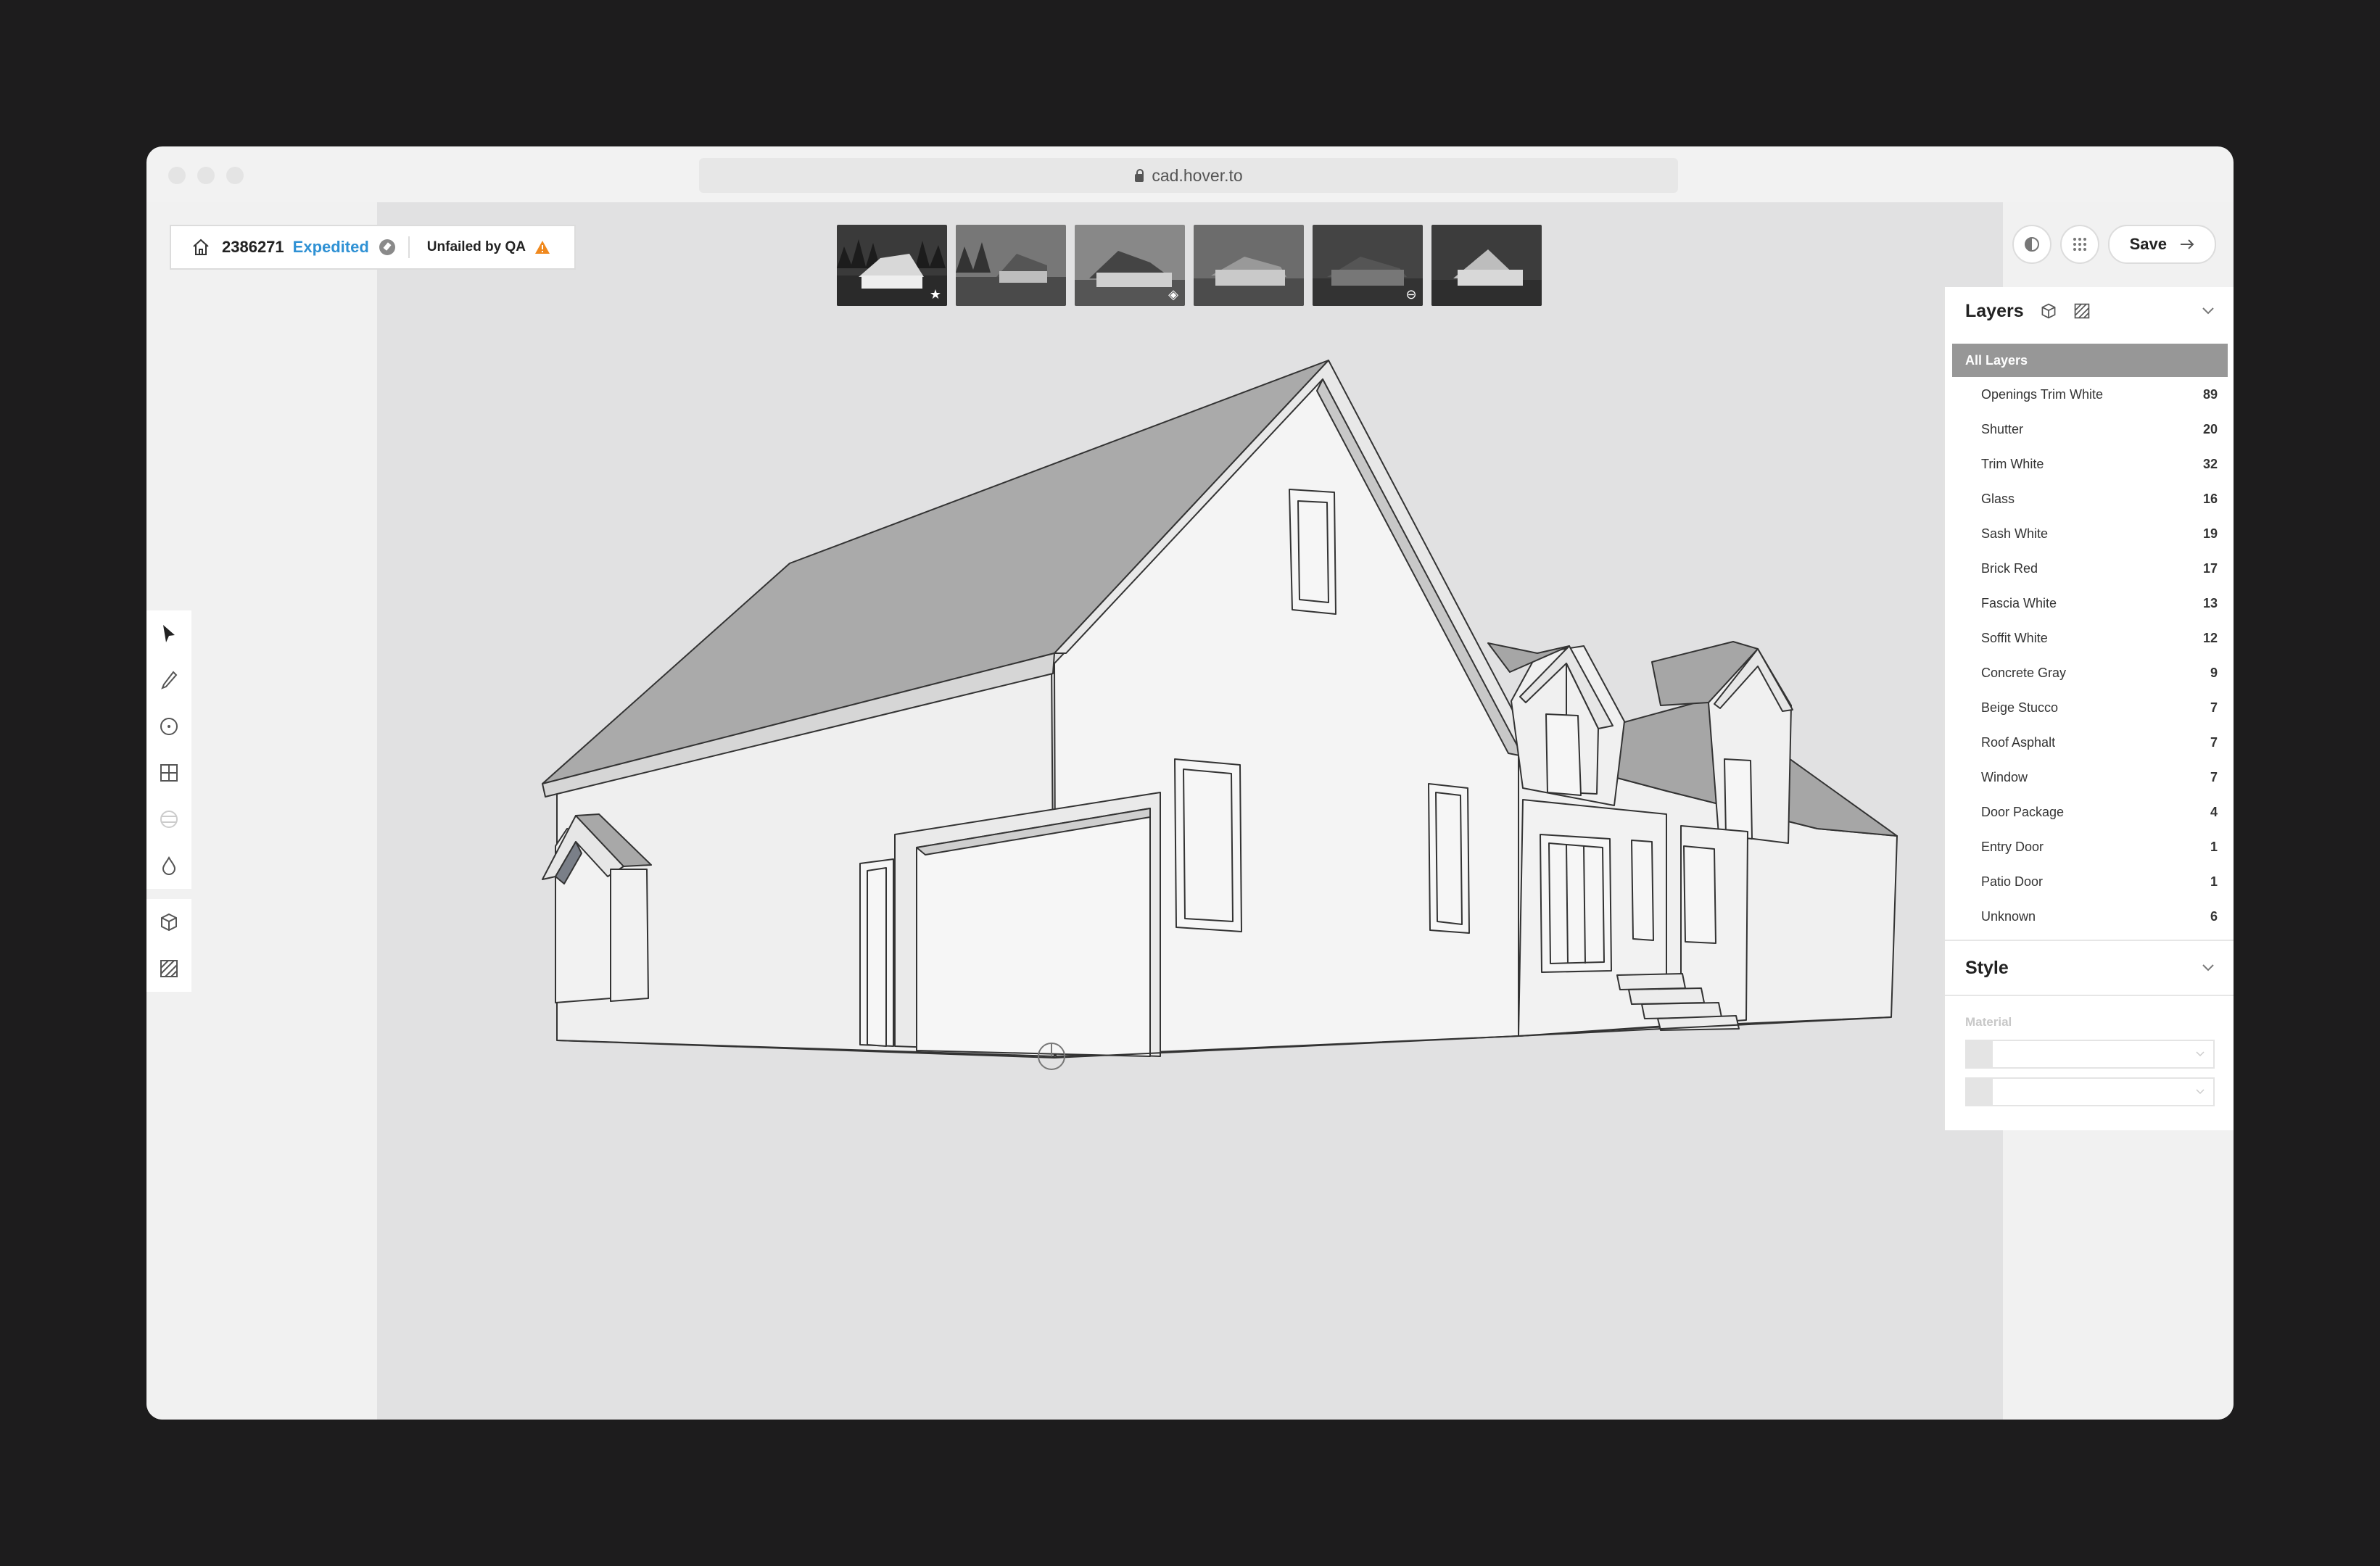  Describe the element at coordinates (1197, 175) in the screenshot. I see `url-text: cad.hover.to` at that location.